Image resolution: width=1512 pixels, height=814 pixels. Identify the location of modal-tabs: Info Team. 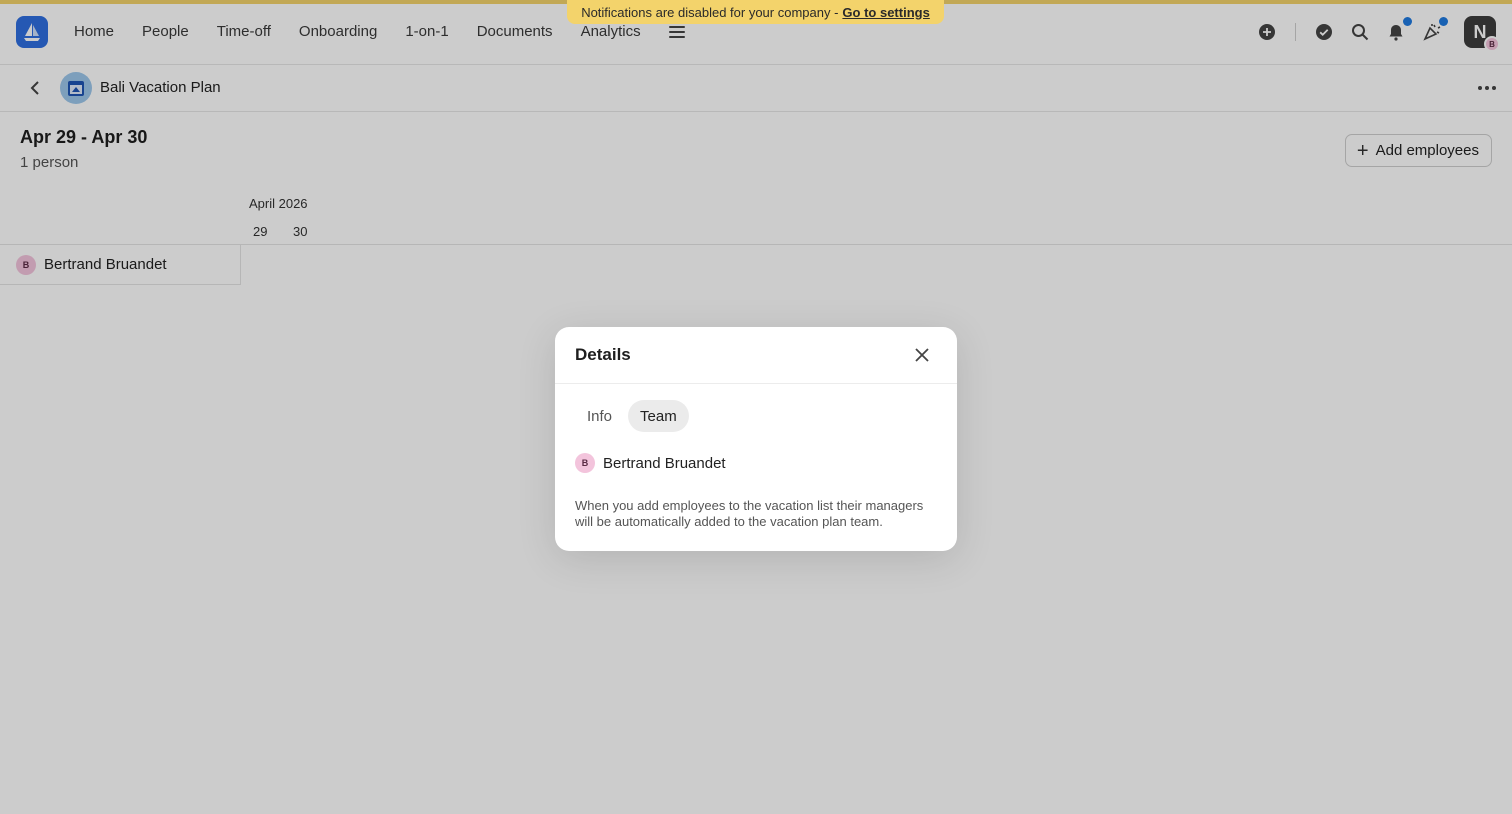
(632, 416).